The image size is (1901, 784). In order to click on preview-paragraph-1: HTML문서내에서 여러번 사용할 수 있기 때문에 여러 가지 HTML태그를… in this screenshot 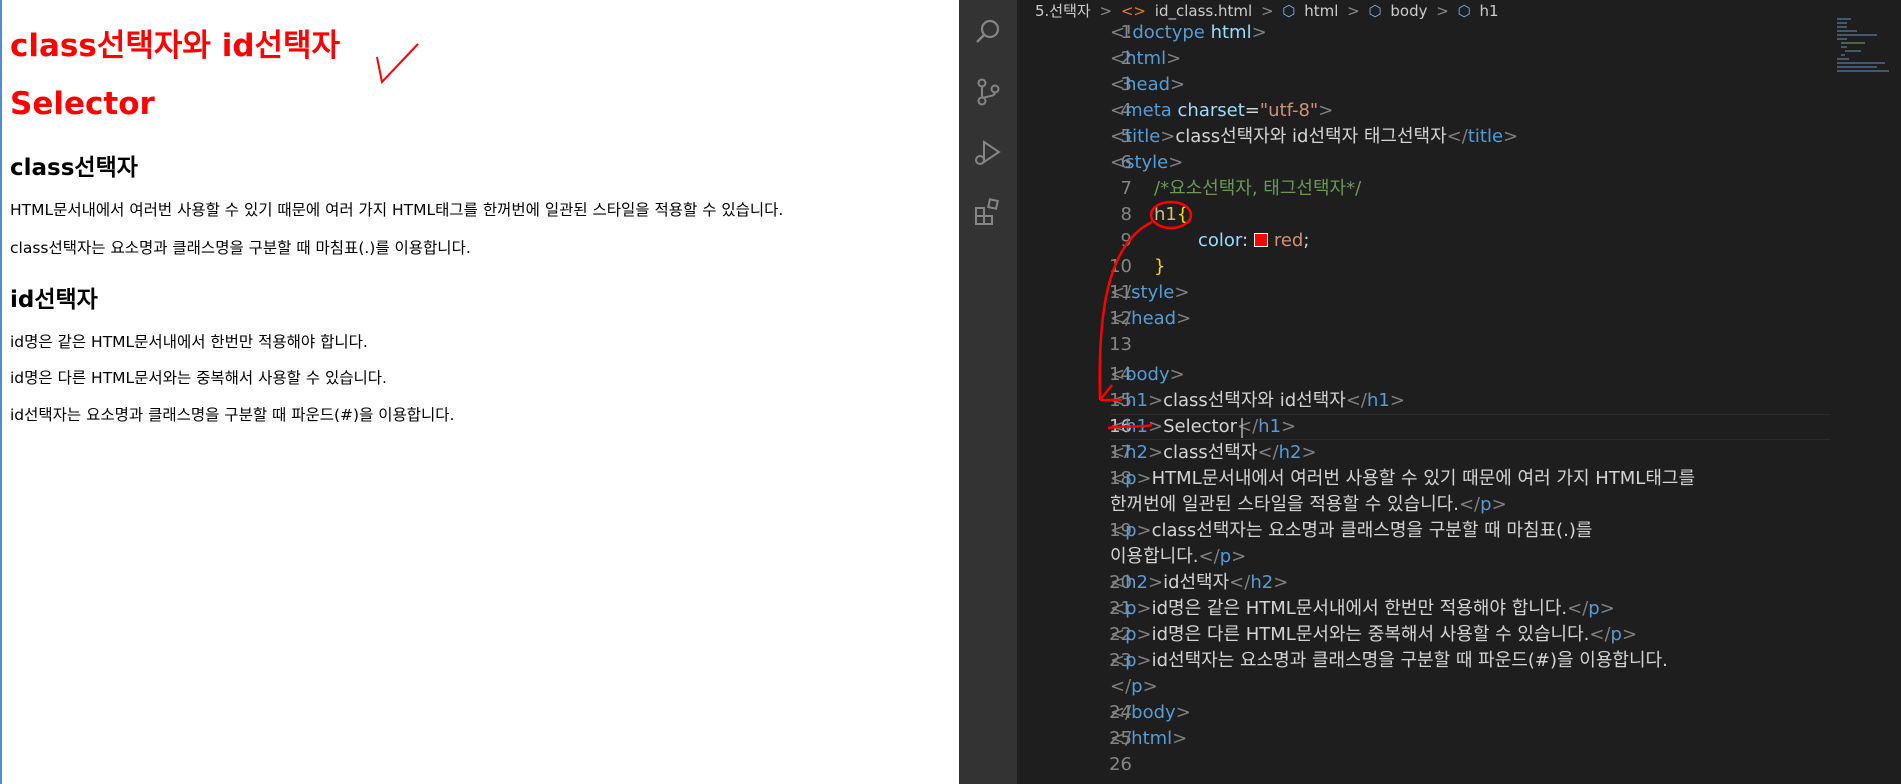, I will do `click(397, 210)`.